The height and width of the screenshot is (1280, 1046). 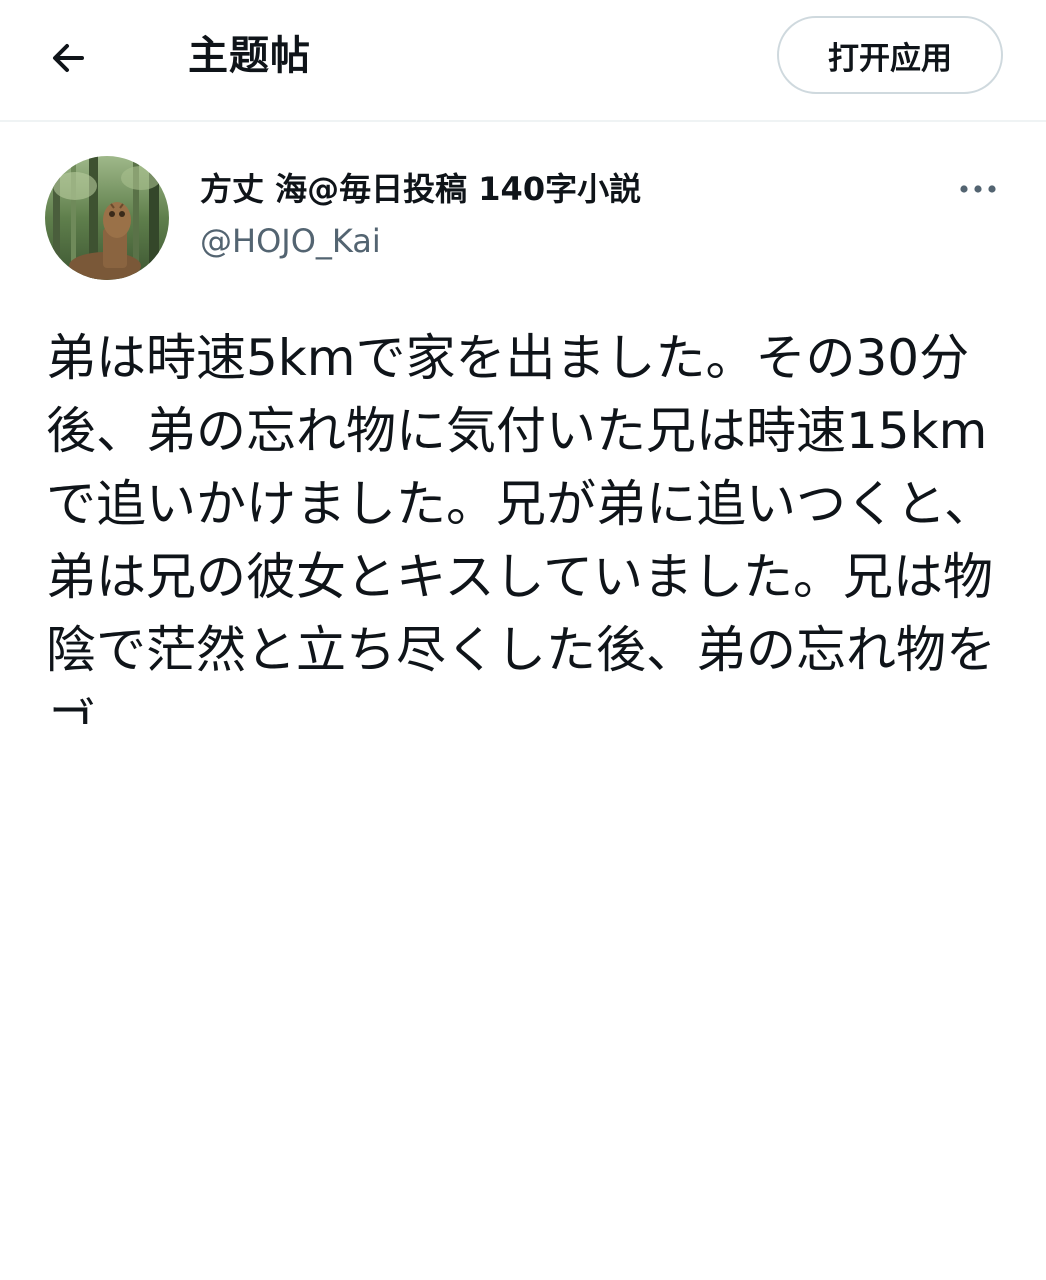 I want to click on back-button, so click(x=68, y=58).